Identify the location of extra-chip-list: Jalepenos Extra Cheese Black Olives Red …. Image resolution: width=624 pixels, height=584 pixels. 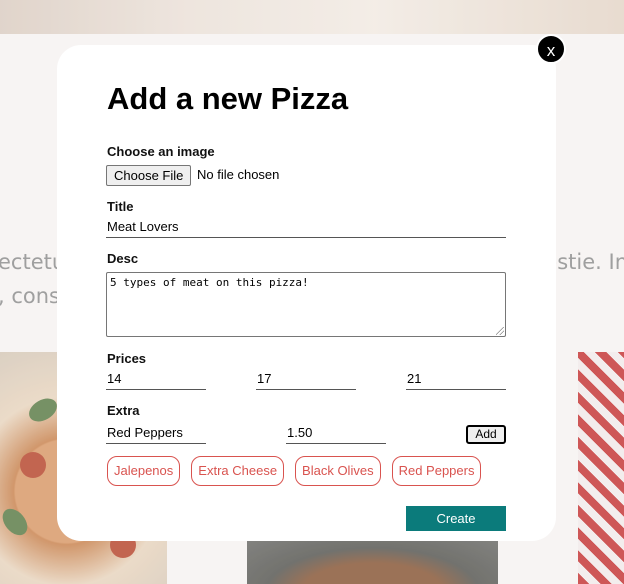
(294, 471).